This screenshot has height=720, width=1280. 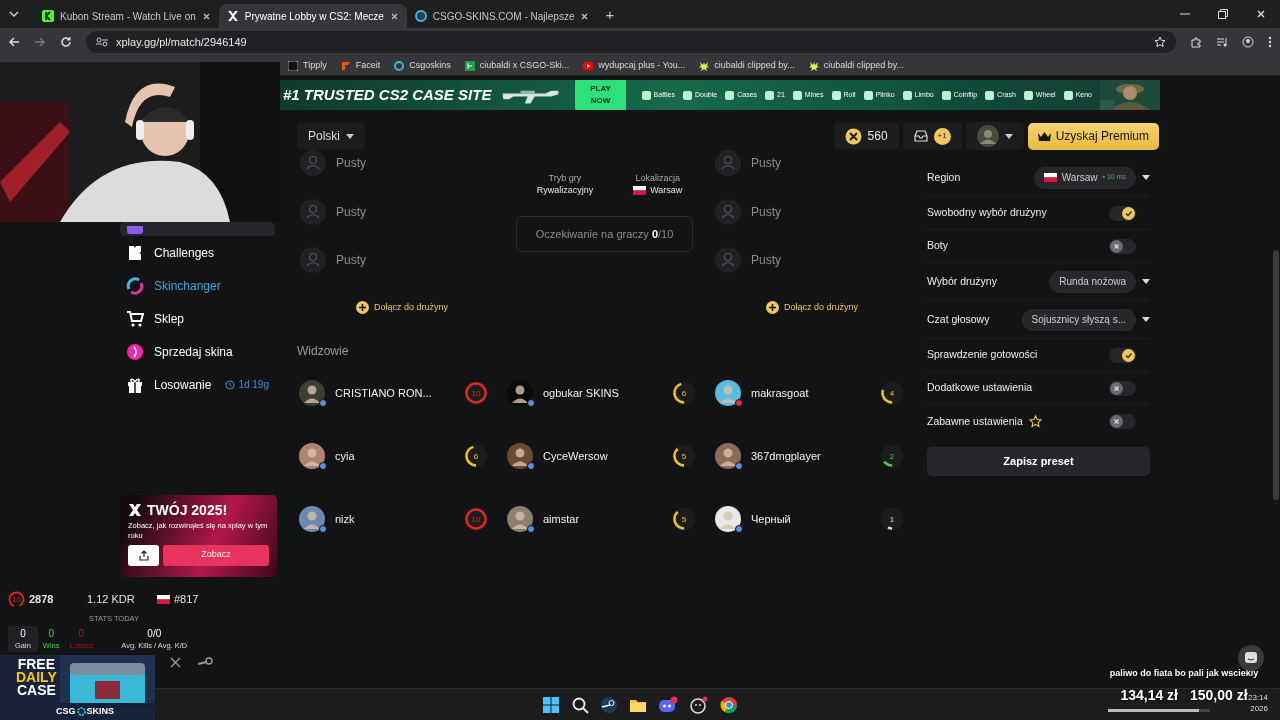 I want to click on sidebar-item: Skinchanger, so click(x=197, y=285).